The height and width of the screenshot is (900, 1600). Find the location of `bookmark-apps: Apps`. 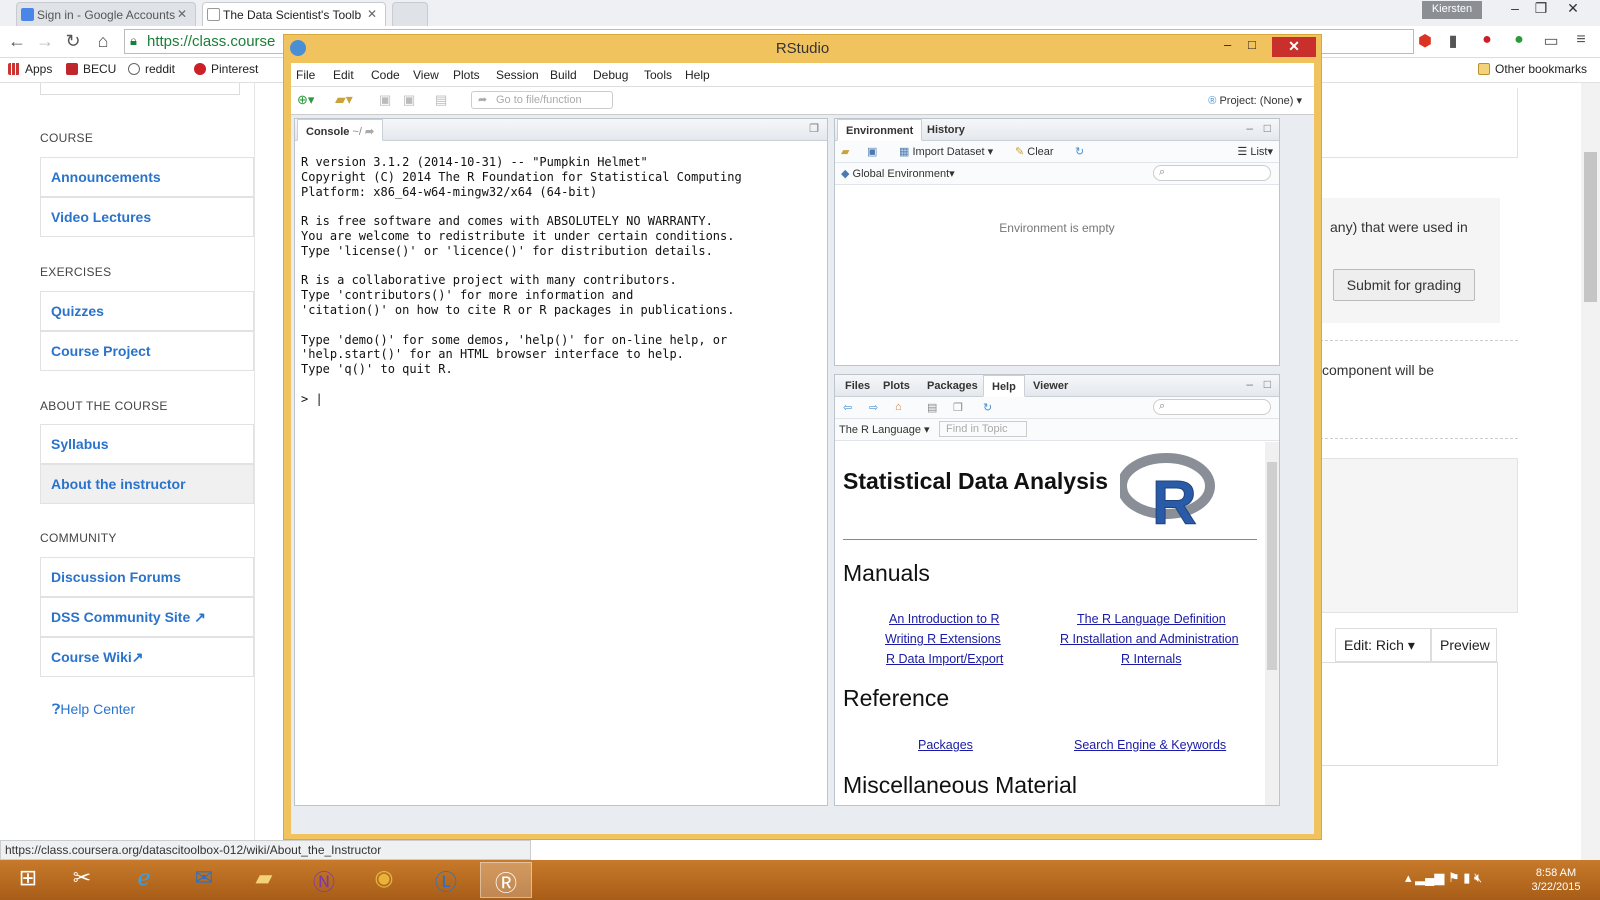

bookmark-apps: Apps is located at coordinates (30, 69).